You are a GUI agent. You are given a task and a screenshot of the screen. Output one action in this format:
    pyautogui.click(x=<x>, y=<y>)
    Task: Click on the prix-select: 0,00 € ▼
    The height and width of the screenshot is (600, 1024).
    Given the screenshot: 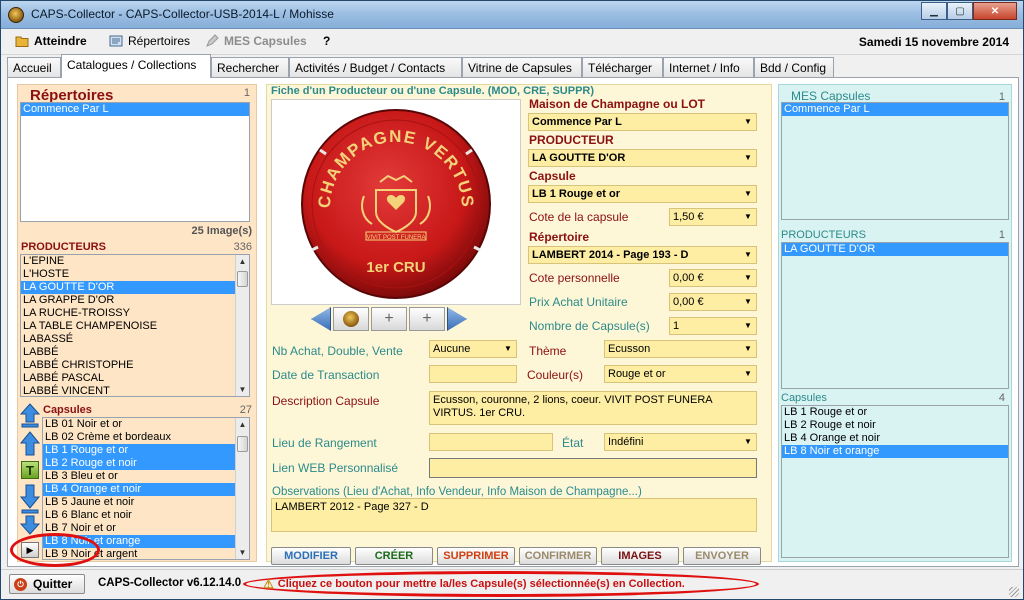 What is the action you would take?
    pyautogui.click(x=713, y=302)
    